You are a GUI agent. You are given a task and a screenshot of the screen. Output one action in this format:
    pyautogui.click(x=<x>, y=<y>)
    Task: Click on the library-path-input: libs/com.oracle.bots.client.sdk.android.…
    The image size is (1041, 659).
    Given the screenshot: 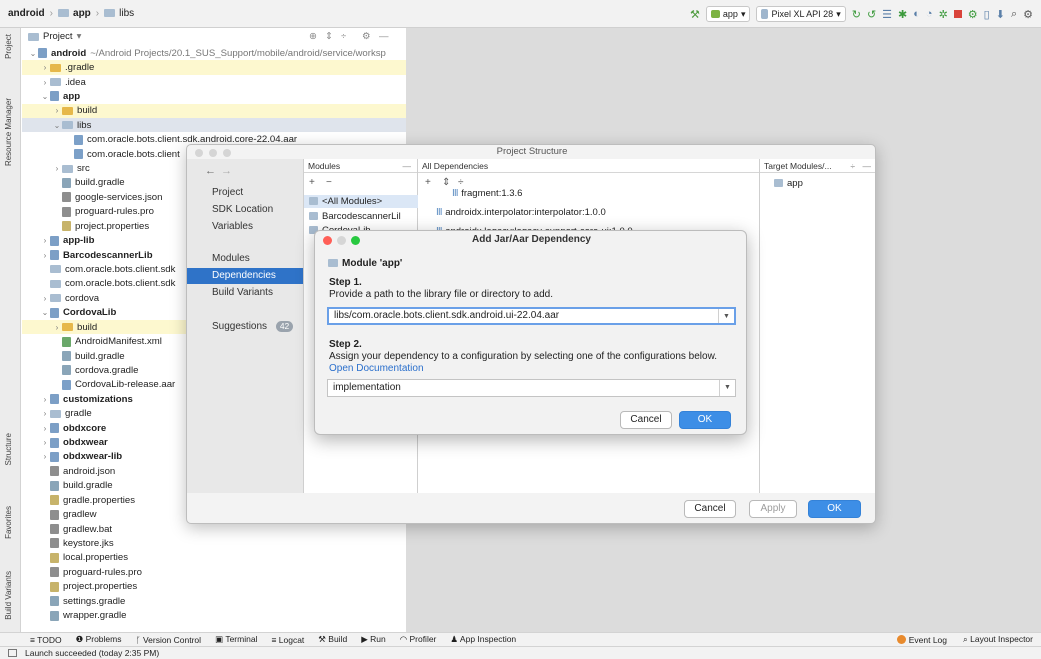 What is the action you would take?
    pyautogui.click(x=531, y=316)
    